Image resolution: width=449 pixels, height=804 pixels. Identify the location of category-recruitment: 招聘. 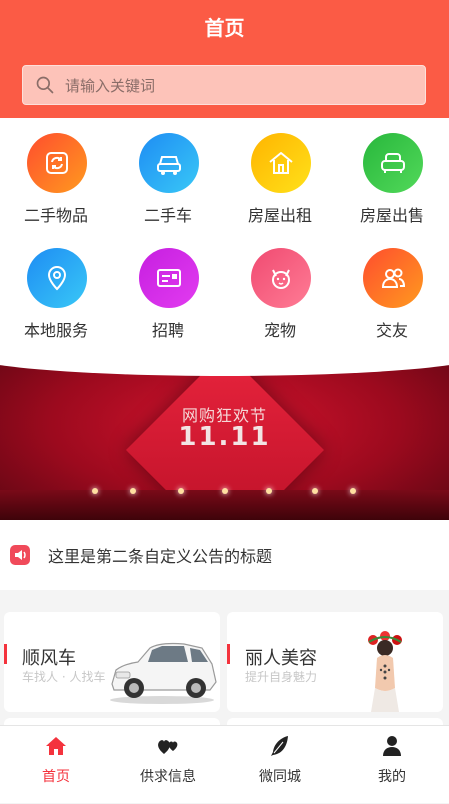
(168, 290).